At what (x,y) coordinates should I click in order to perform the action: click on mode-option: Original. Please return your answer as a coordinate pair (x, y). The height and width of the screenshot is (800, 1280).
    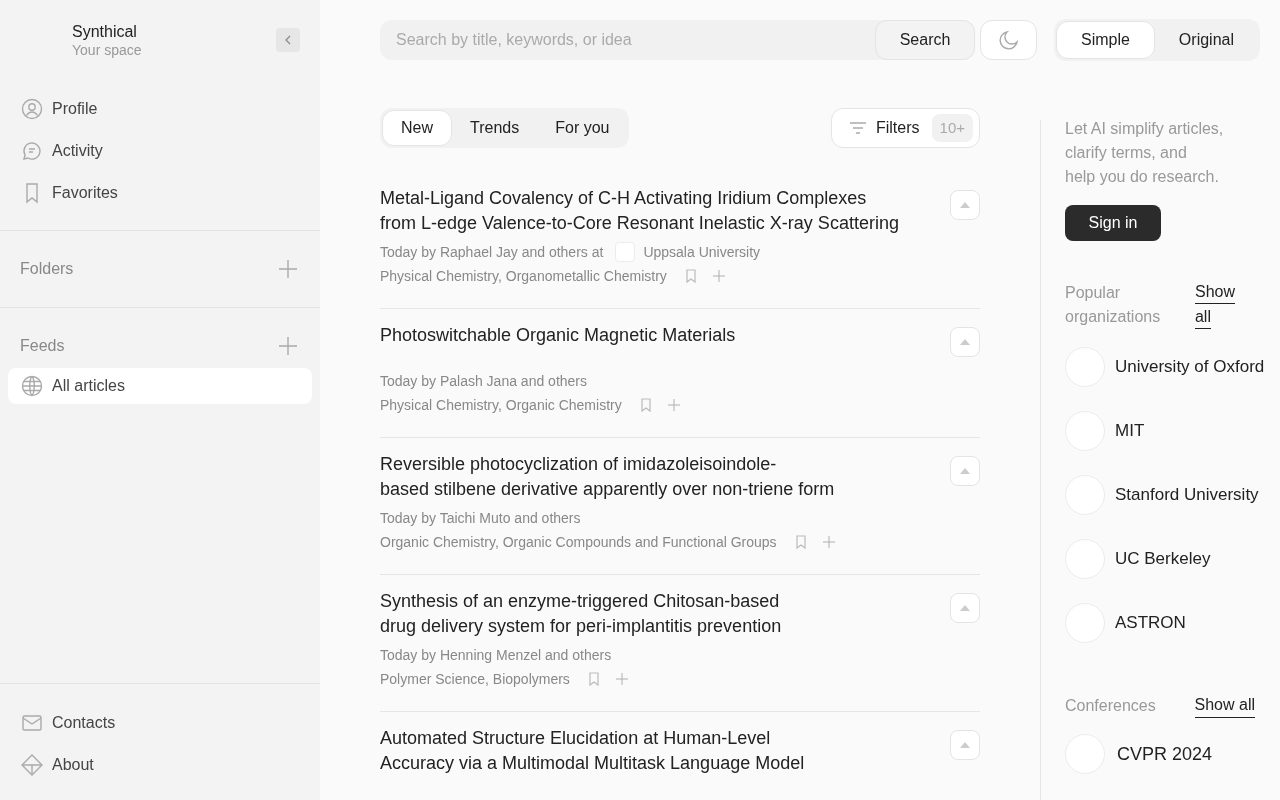
    Looking at the image, I should click on (1206, 40).